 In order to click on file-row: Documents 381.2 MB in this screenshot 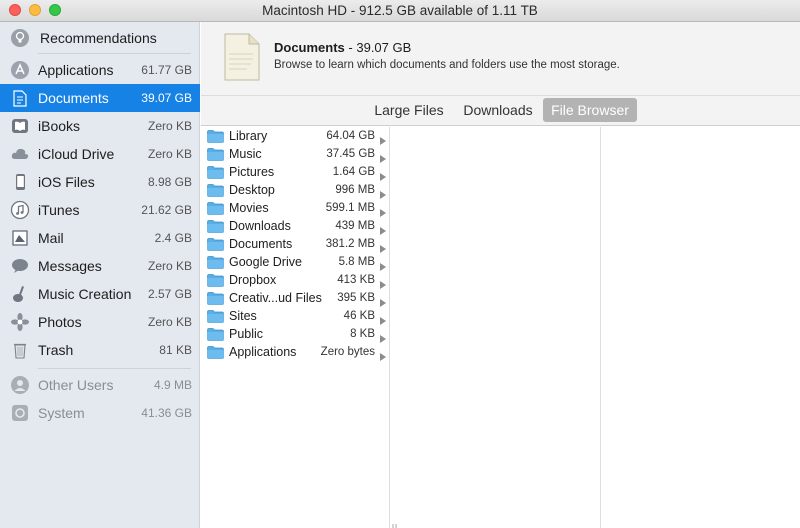, I will do `click(295, 244)`.